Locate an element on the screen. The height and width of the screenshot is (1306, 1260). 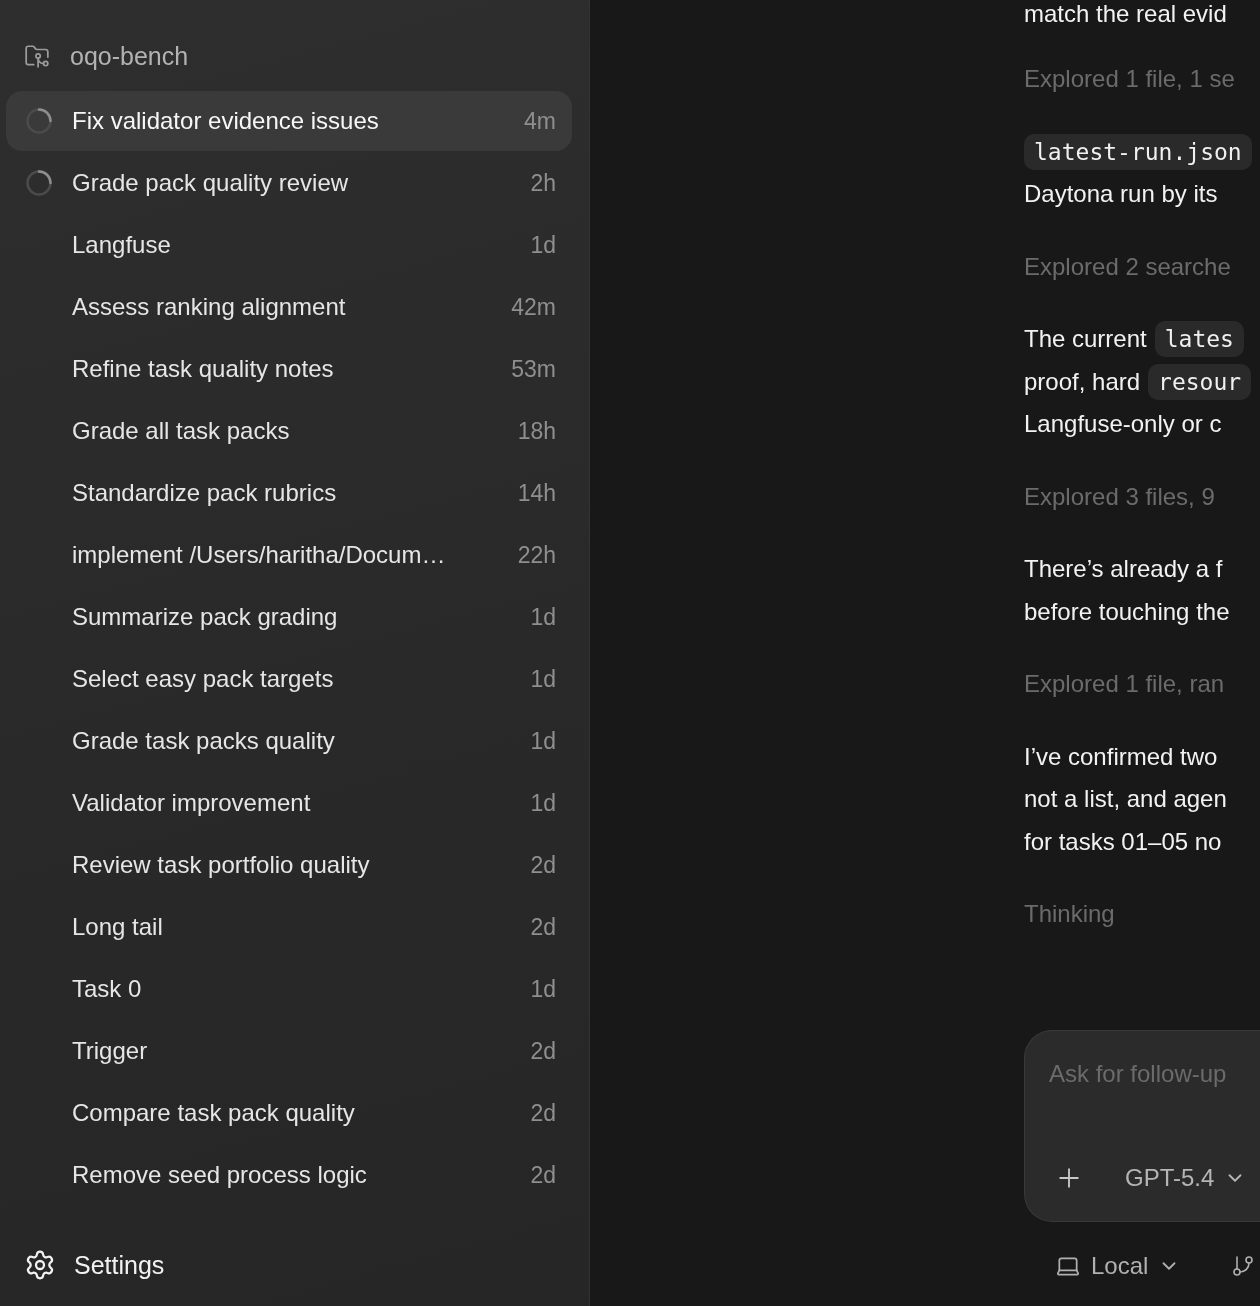
settings-icon is located at coordinates (40, 1265).